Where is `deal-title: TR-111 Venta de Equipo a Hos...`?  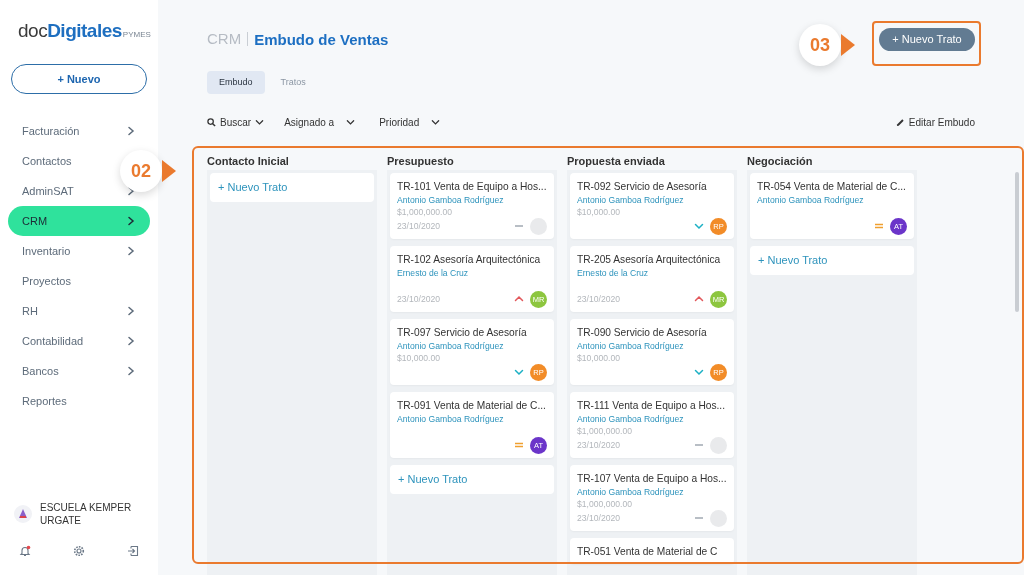
deal-title: TR-111 Venta de Equipo a Hos... is located at coordinates (651, 406).